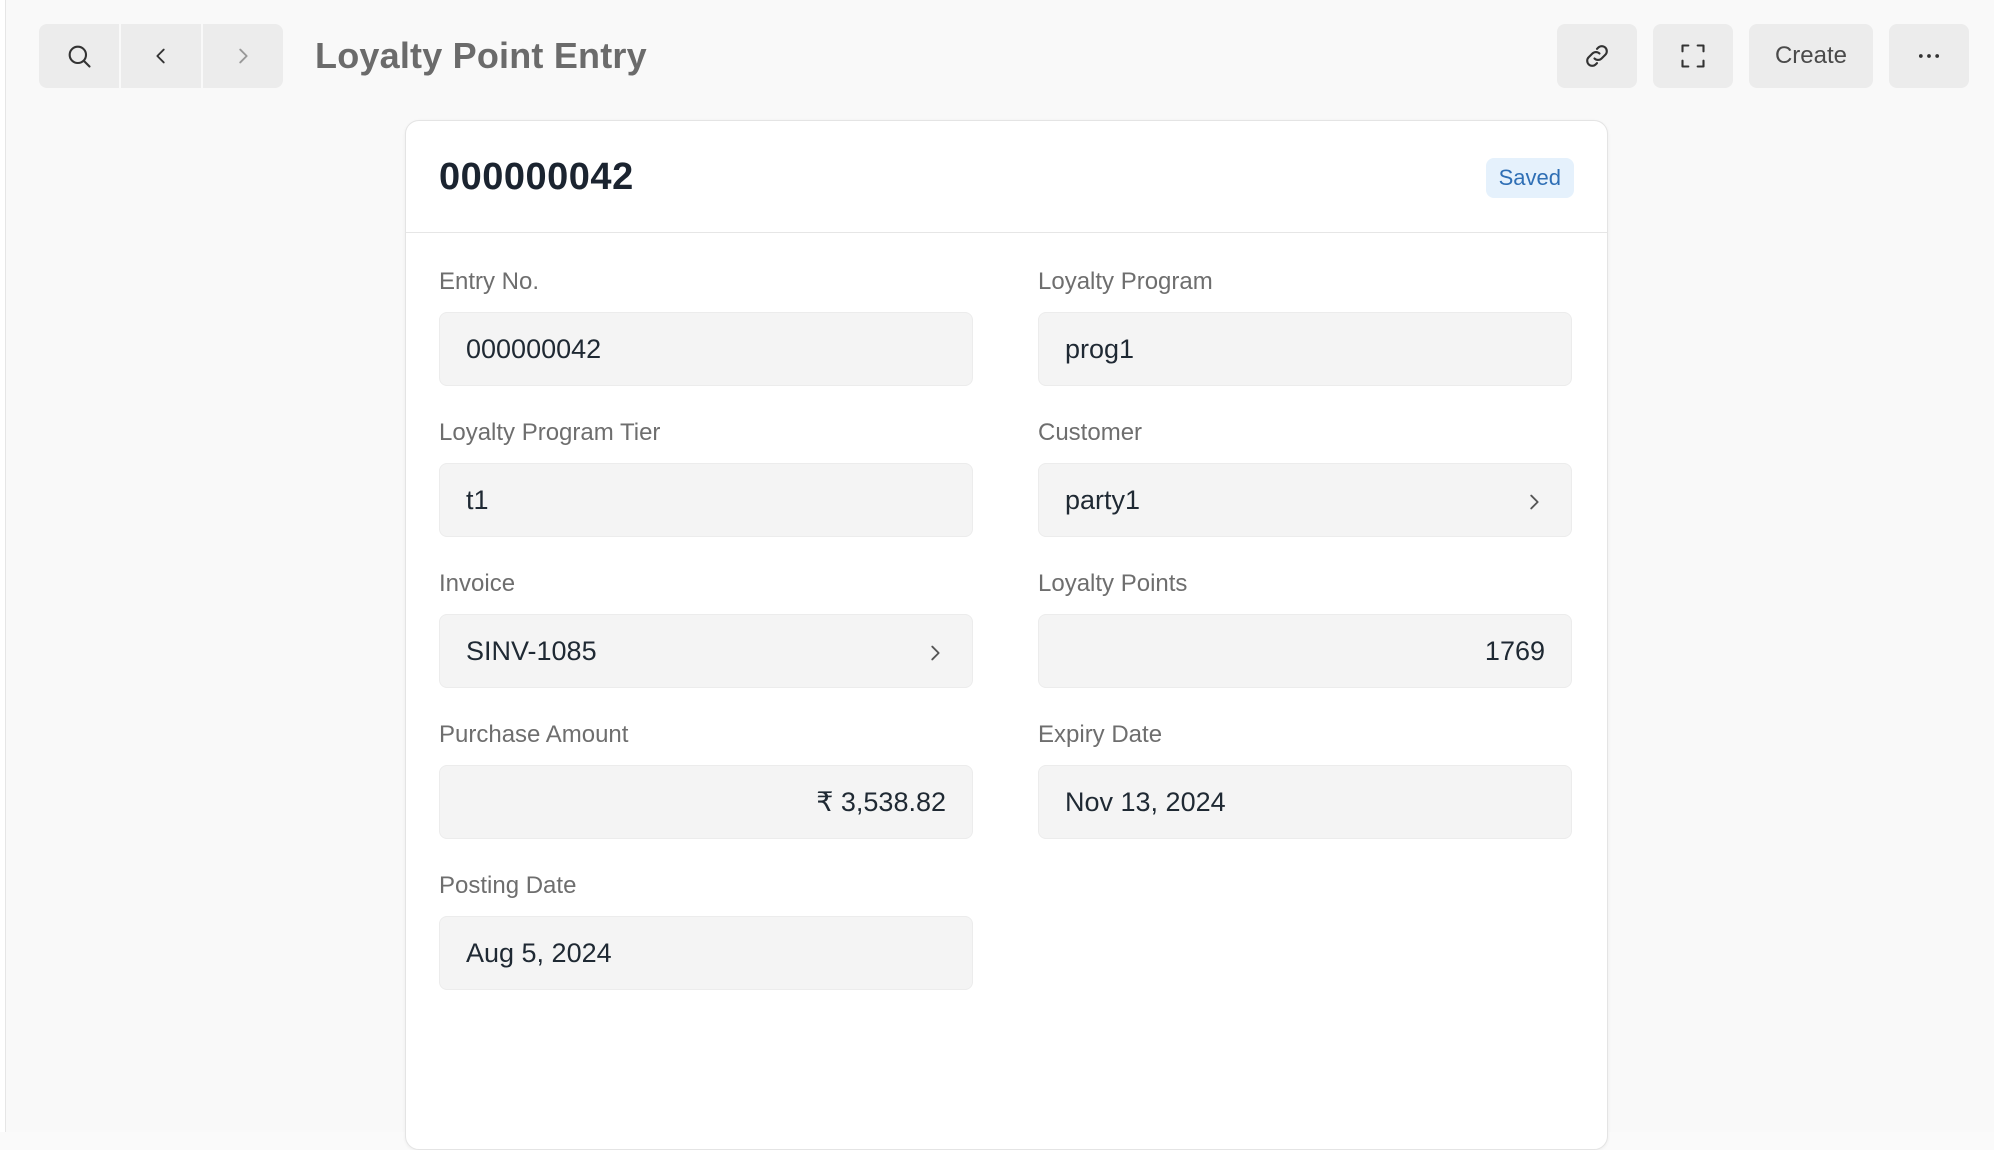 This screenshot has width=1994, height=1150. Describe the element at coordinates (477, 583) in the screenshot. I see `field-label: Invoice` at that location.